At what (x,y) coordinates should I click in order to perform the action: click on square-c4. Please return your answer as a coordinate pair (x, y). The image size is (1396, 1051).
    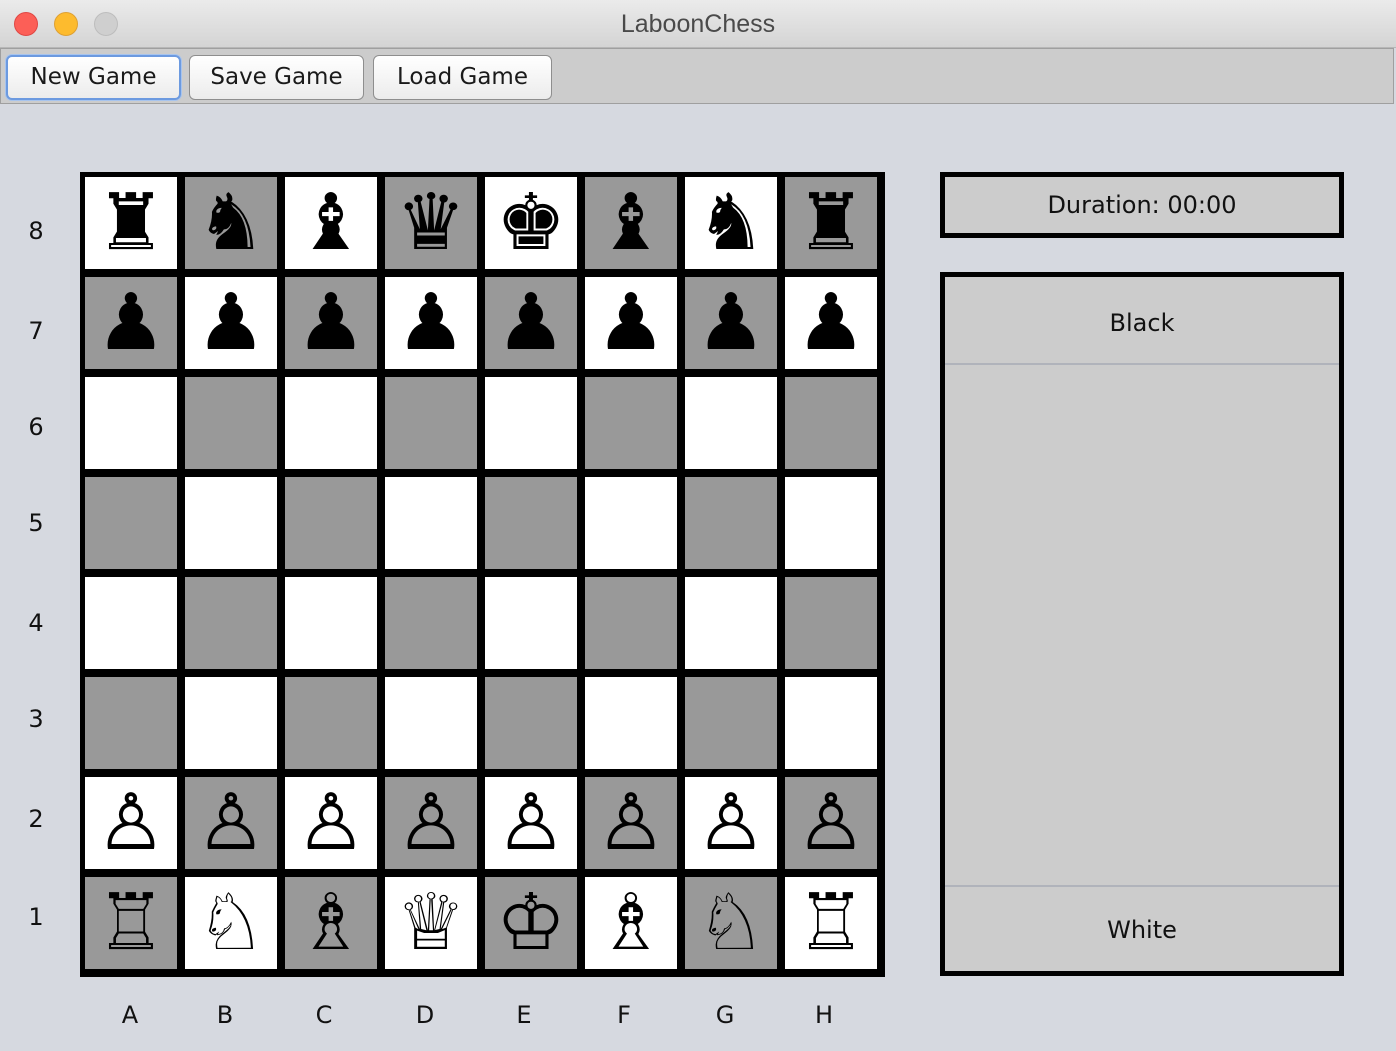
    Looking at the image, I should click on (331, 623).